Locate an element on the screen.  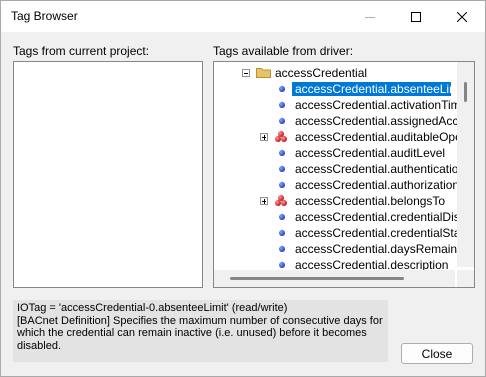
tree-item: accessCredential.credentialStatus is located at coordinates (344, 233).